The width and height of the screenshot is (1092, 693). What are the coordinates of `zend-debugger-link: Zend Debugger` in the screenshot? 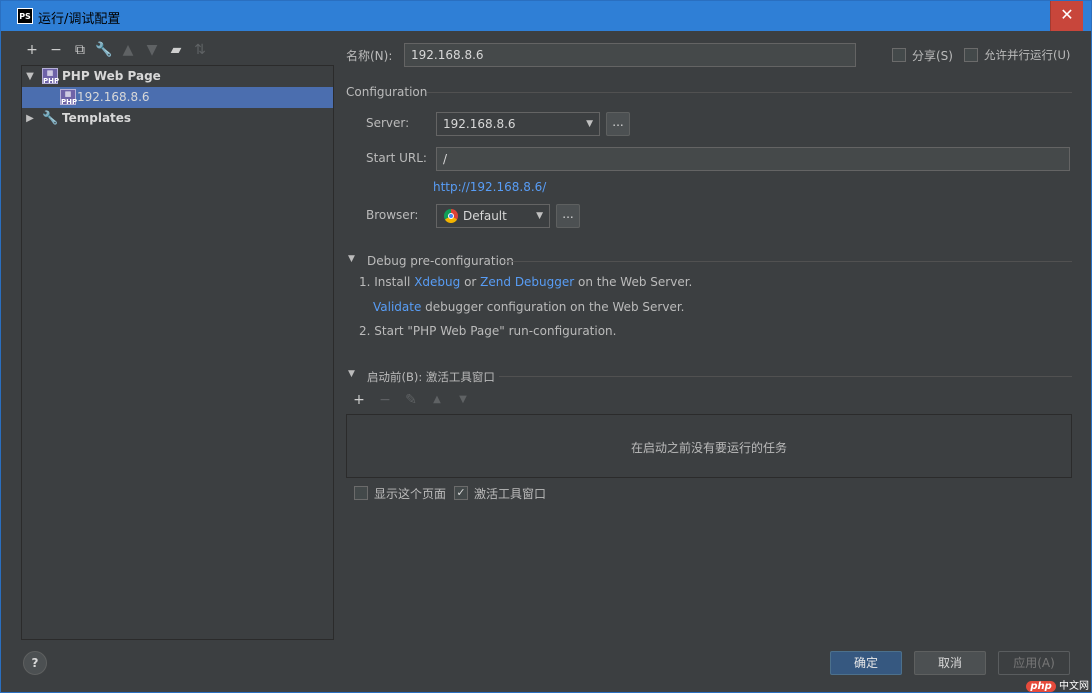 It's located at (527, 282).